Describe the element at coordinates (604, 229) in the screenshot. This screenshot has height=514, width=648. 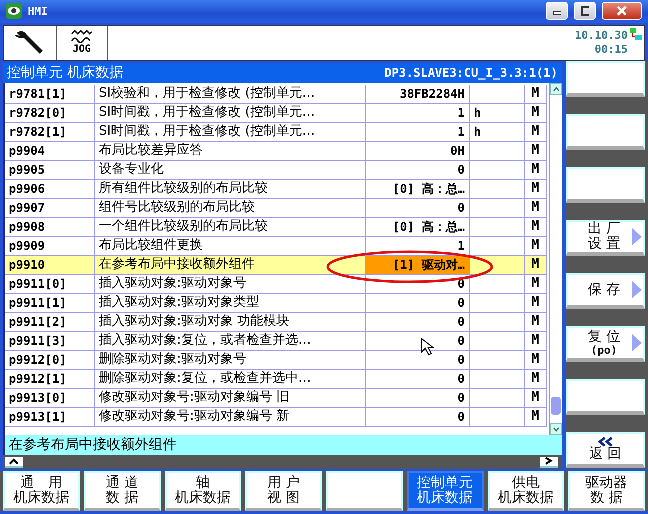
I see `softkey-label: 出 厂` at that location.